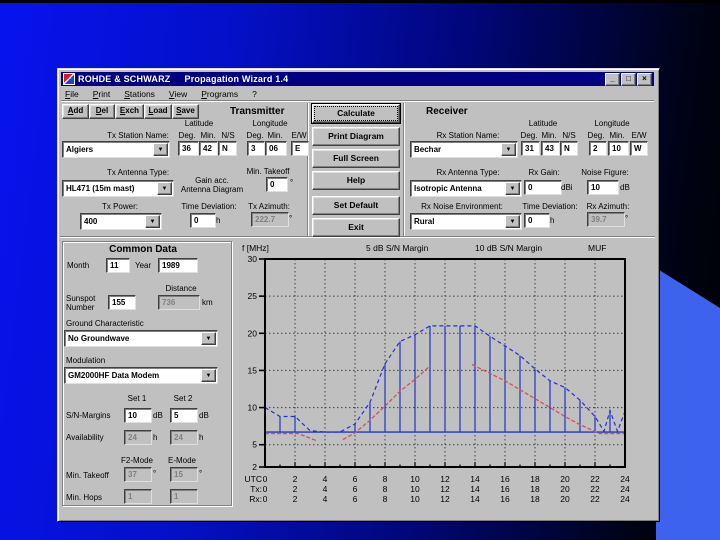 The width and height of the screenshot is (720, 540). Describe the element at coordinates (179, 302) in the screenshot. I see `distance-field: 736` at that location.